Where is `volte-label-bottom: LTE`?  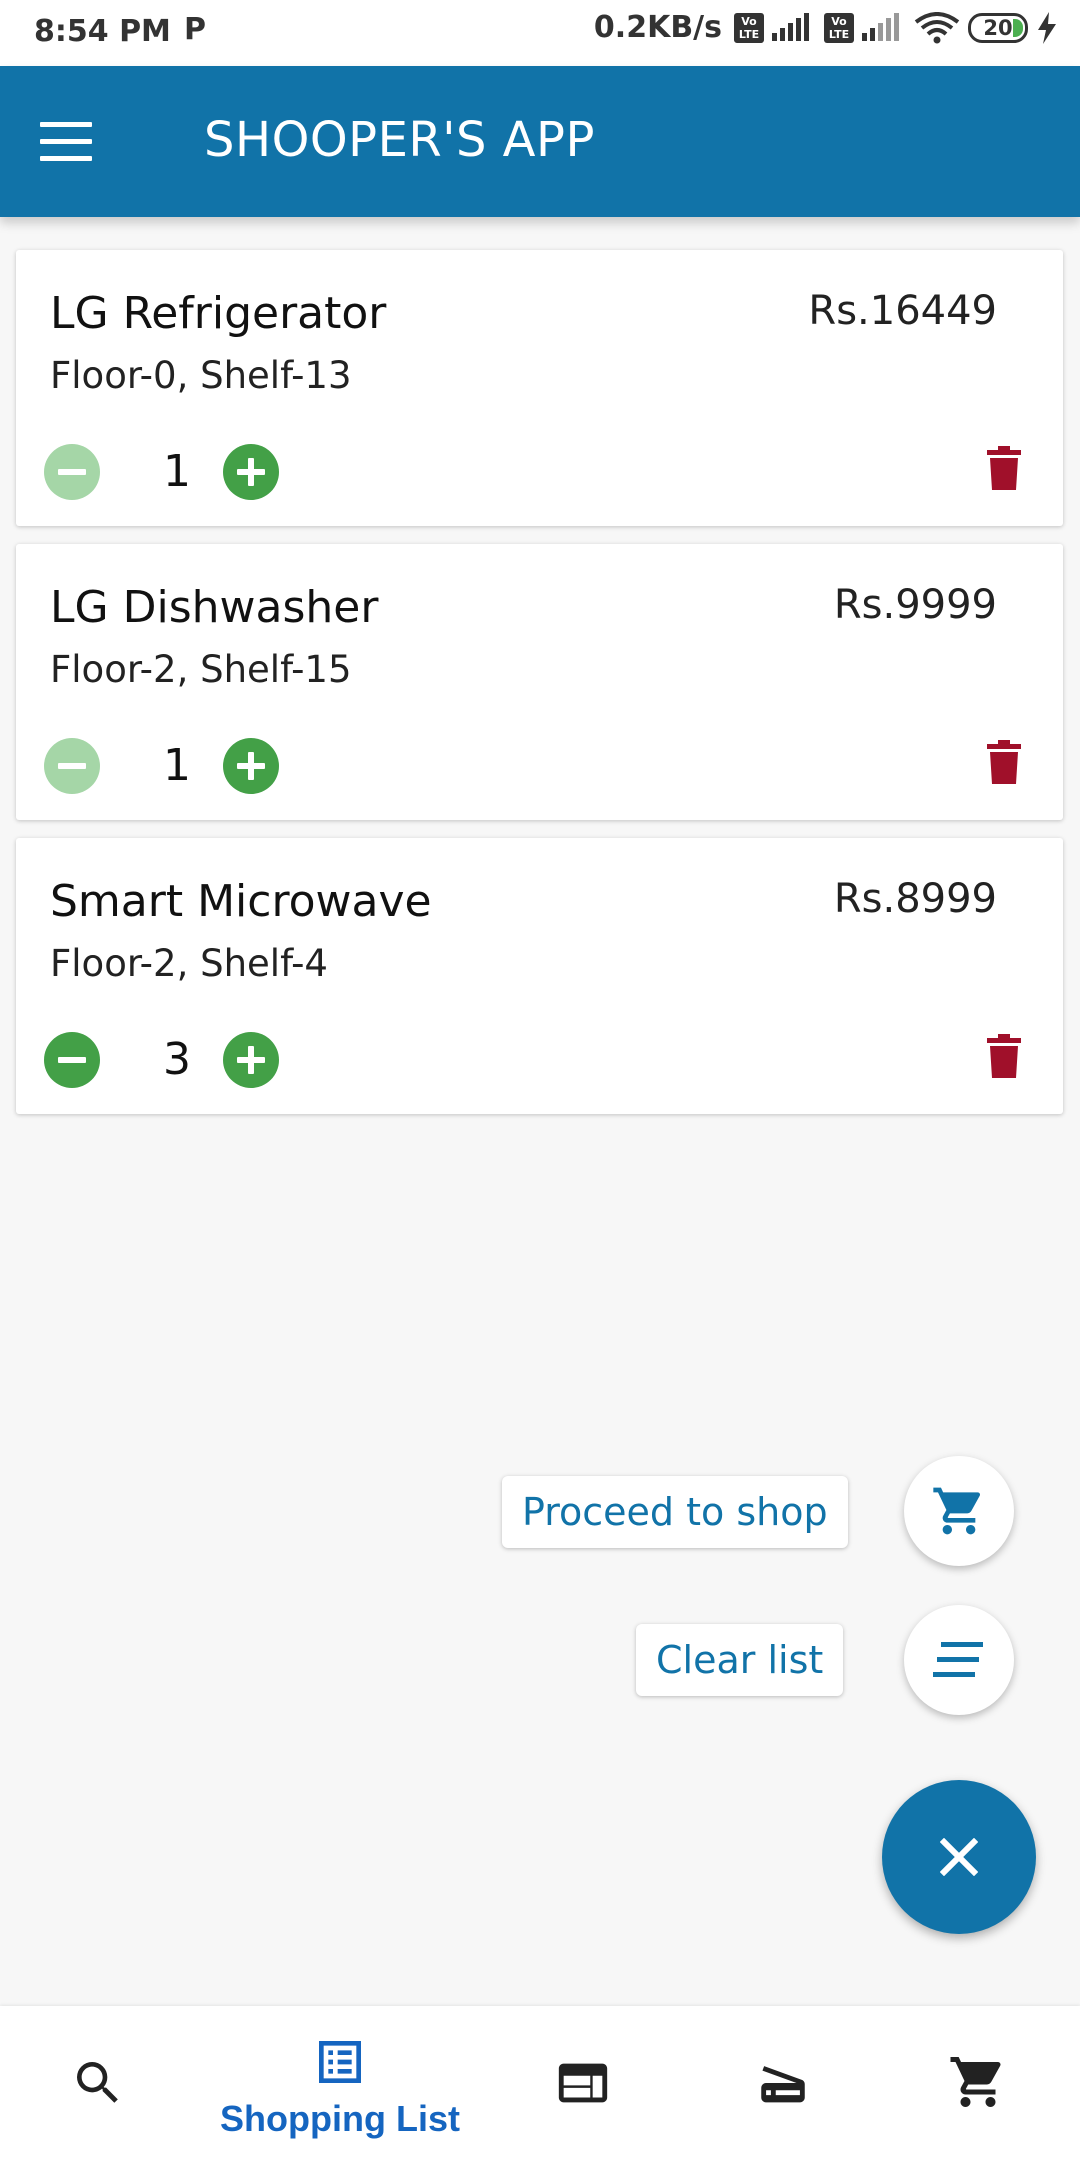
volte-label-bottom: LTE is located at coordinates (749, 34).